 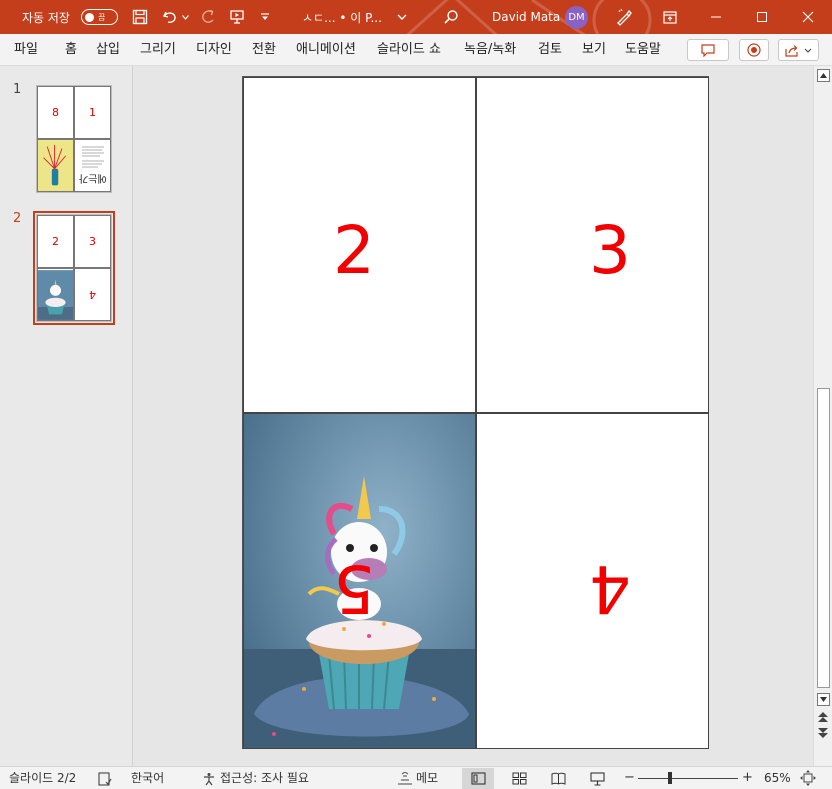 I want to click on toggle-knob, so click(x=89, y=17).